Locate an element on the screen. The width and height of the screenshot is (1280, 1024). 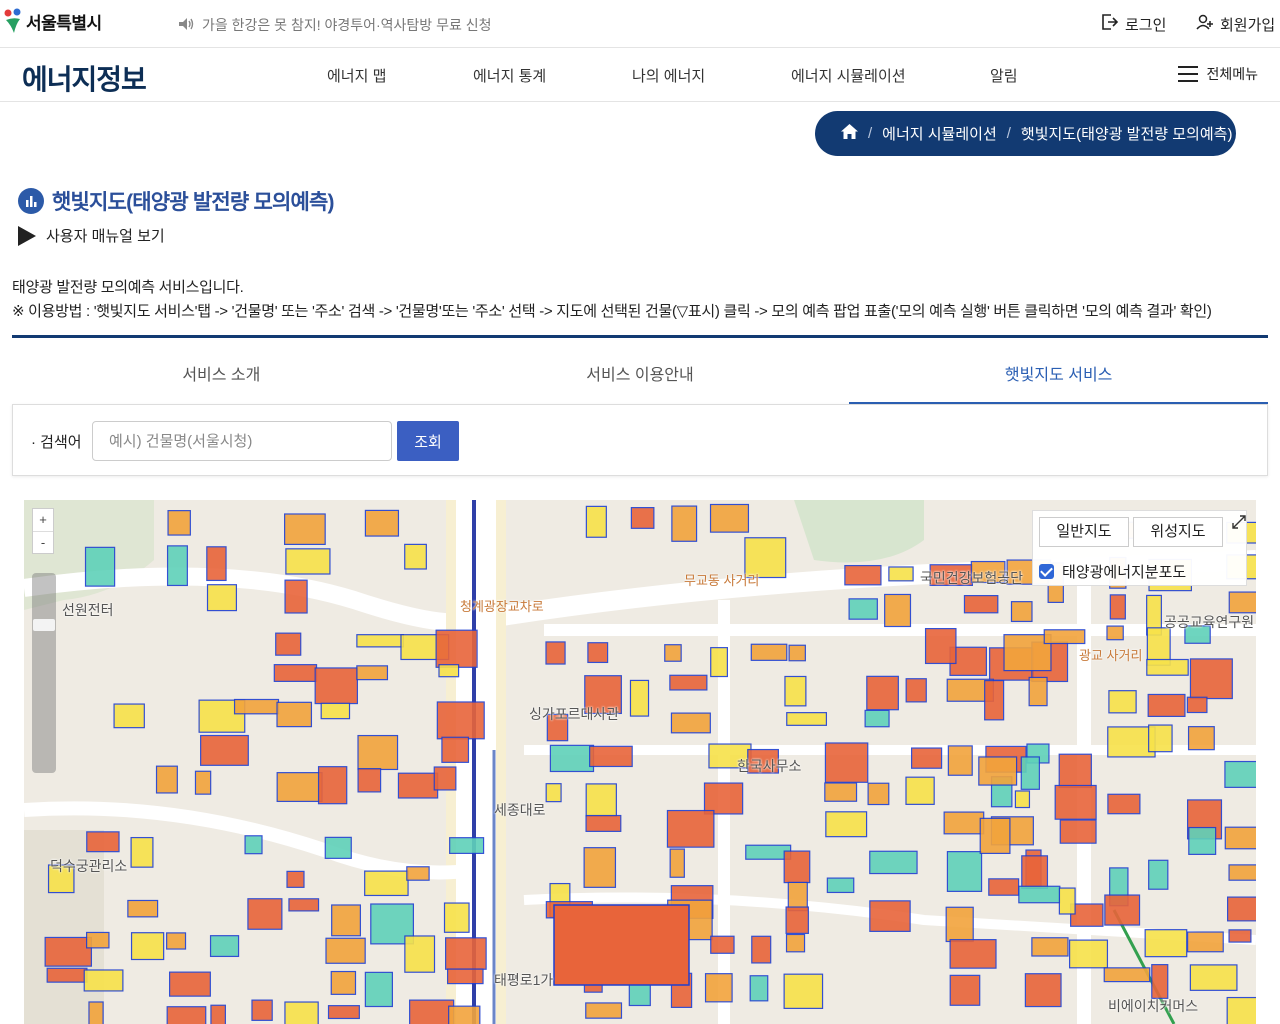
breadcrumb-item-simulation: 에너지 시뮬레이션 is located at coordinates (939, 133).